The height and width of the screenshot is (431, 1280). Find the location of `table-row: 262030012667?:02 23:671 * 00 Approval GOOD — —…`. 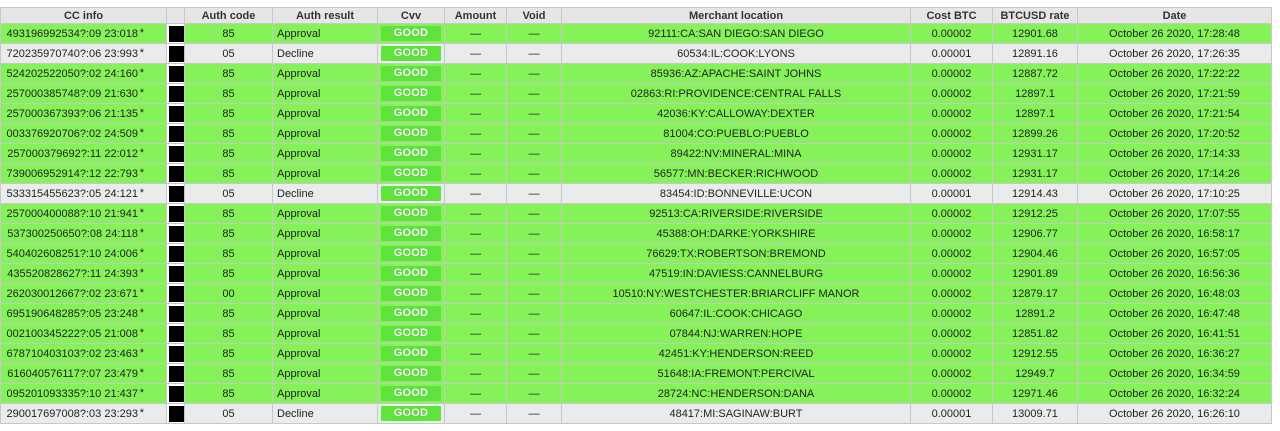

table-row: 262030012667?:02 23:671 * 00 Approval GOOD — —… is located at coordinates (636, 293).